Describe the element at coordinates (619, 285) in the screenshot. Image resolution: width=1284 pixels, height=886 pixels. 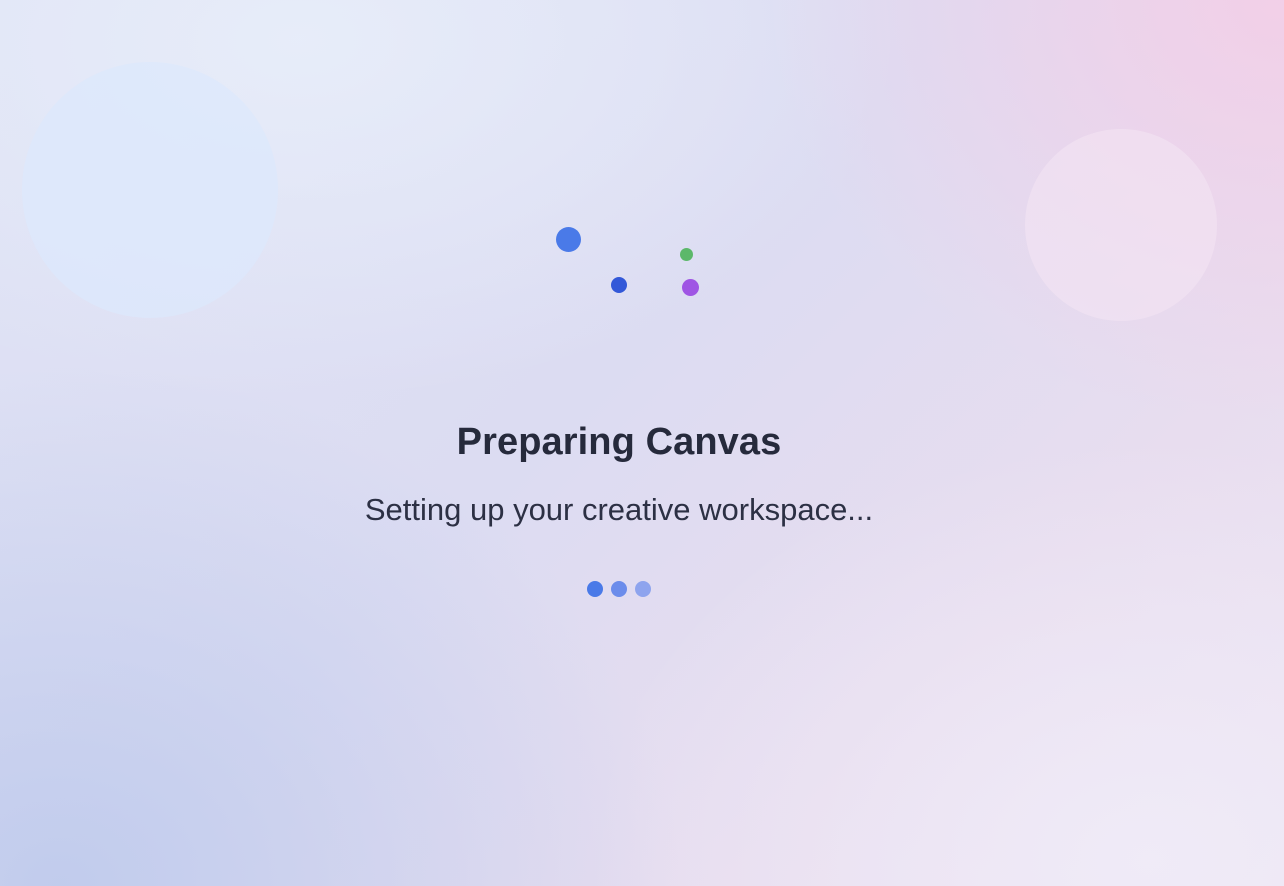
I see `spinner-dot-blue-dark` at that location.